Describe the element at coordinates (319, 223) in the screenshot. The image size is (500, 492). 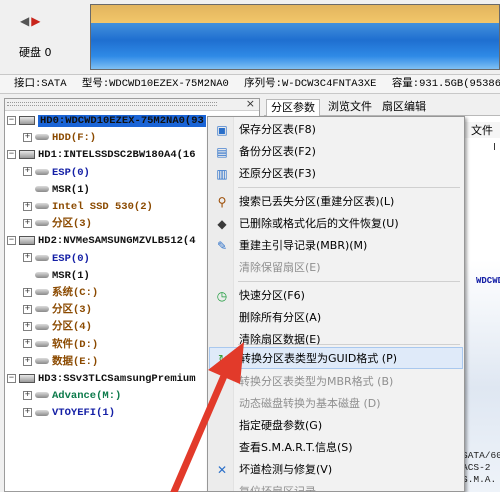
I see `menu-item-label: 已删除或格式化后的文件恢复(U)` at that location.